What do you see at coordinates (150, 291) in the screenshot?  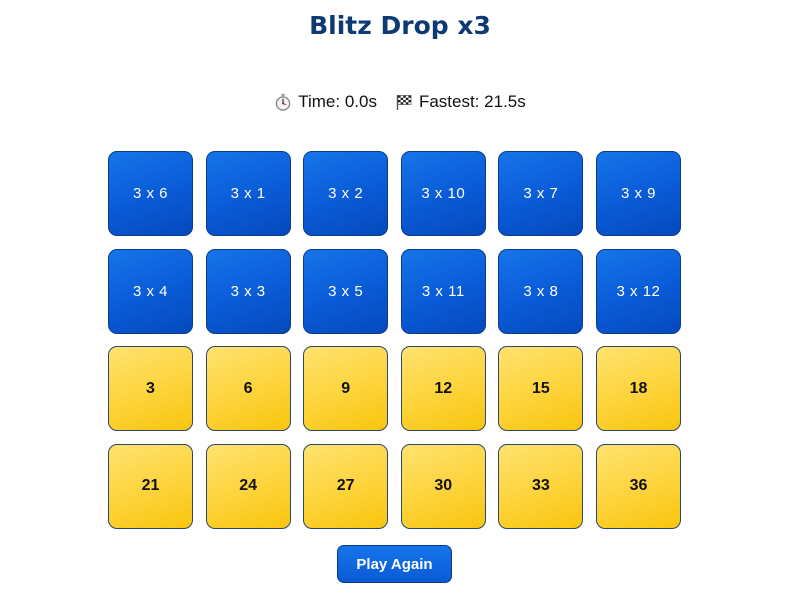 I see `question-tile: 3 x 4` at bounding box center [150, 291].